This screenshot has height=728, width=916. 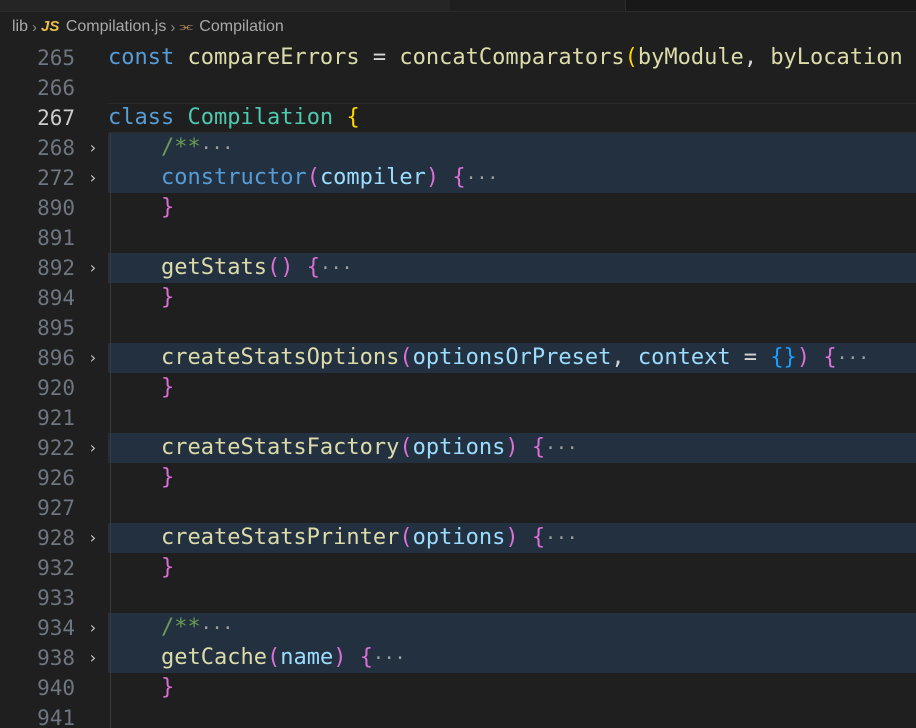 What do you see at coordinates (186, 26) in the screenshot?
I see `symbol-class-icon: ⫘` at bounding box center [186, 26].